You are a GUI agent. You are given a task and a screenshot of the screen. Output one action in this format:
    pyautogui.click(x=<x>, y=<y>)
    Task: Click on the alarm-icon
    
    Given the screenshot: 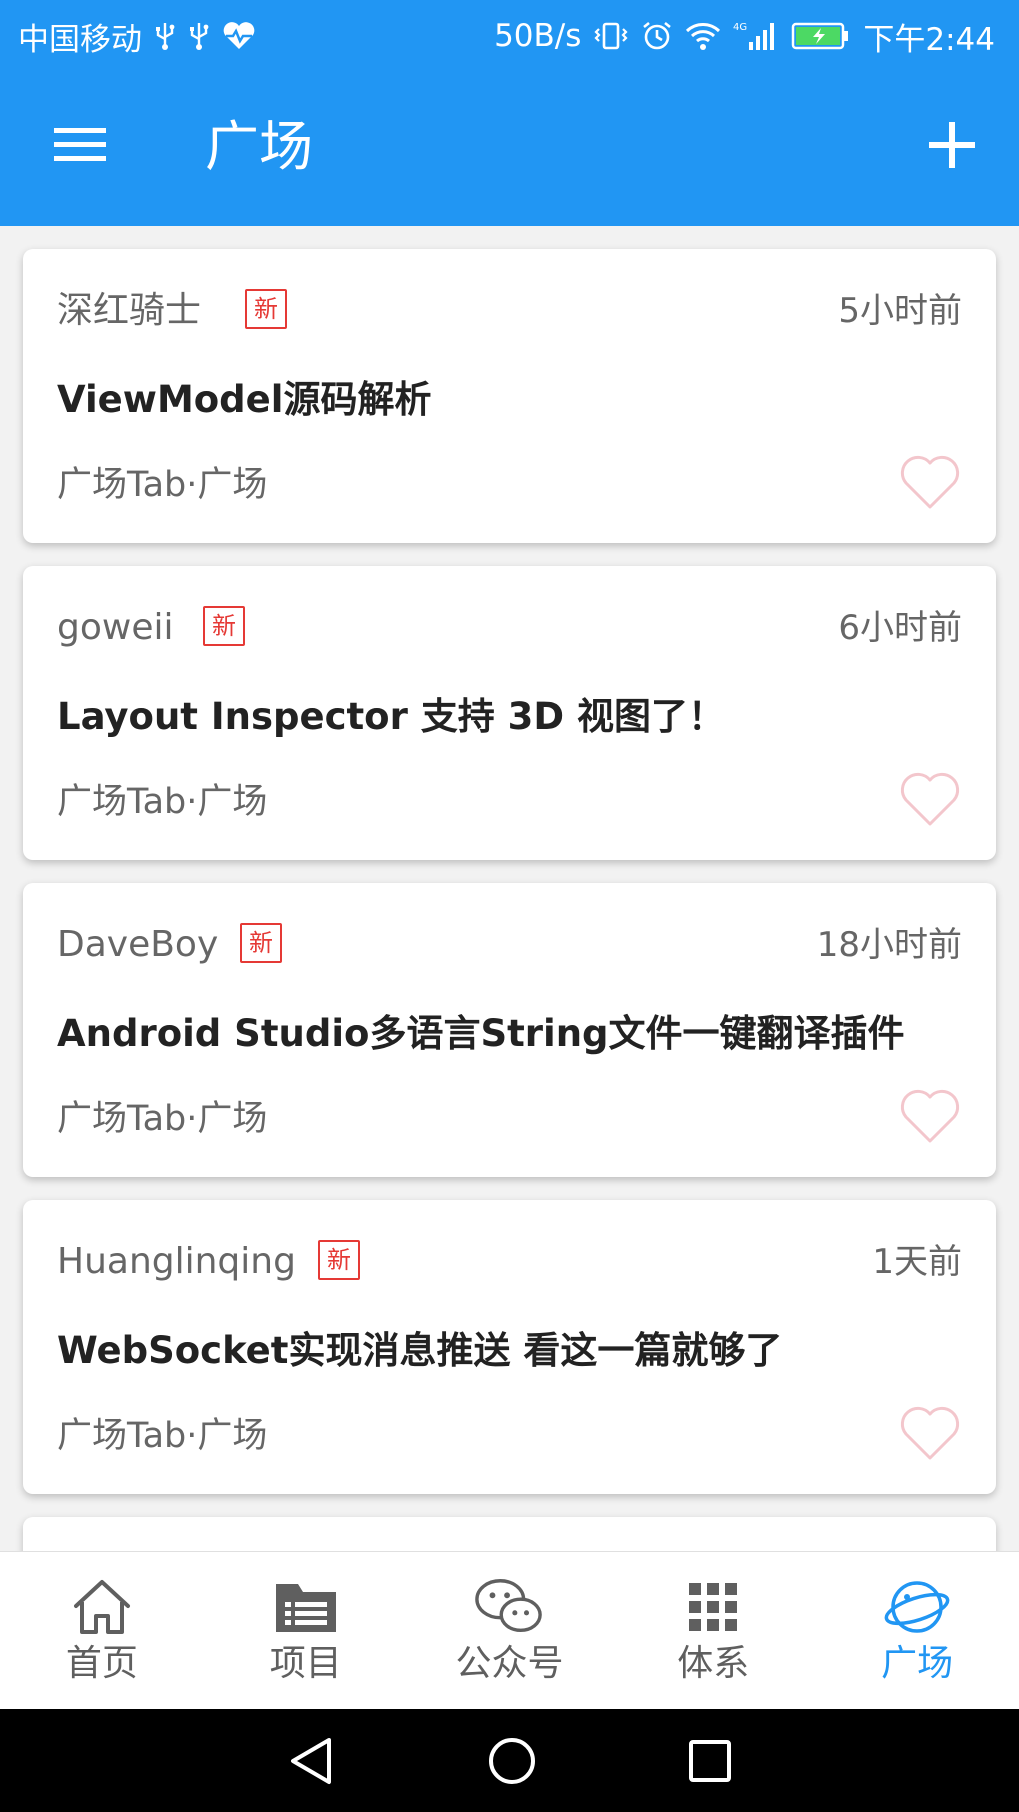 What is the action you would take?
    pyautogui.click(x=657, y=36)
    